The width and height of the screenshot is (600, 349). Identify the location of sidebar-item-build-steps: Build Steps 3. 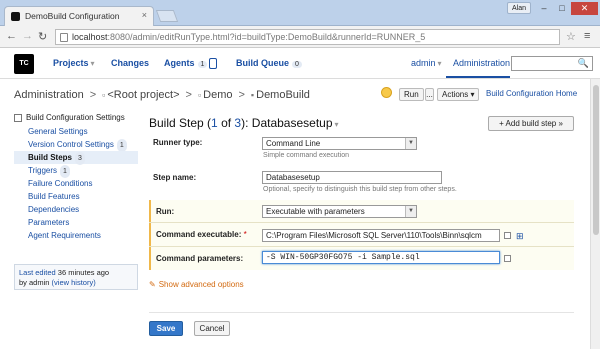
(76, 158).